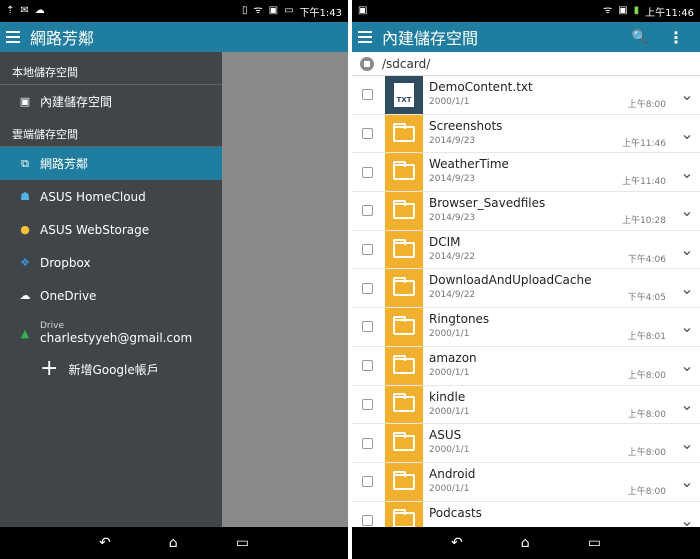 Image resolution: width=700 pixels, height=559 pixels. I want to click on list-item: kindle 2000/1/1 上午8:00 ⌄, so click(526, 405).